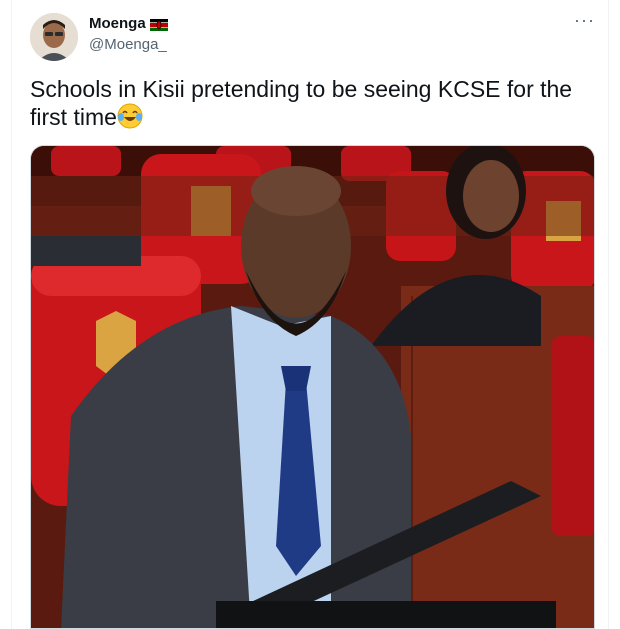  What do you see at coordinates (158, 24) in the screenshot?
I see `kenya-flag-icon` at bounding box center [158, 24].